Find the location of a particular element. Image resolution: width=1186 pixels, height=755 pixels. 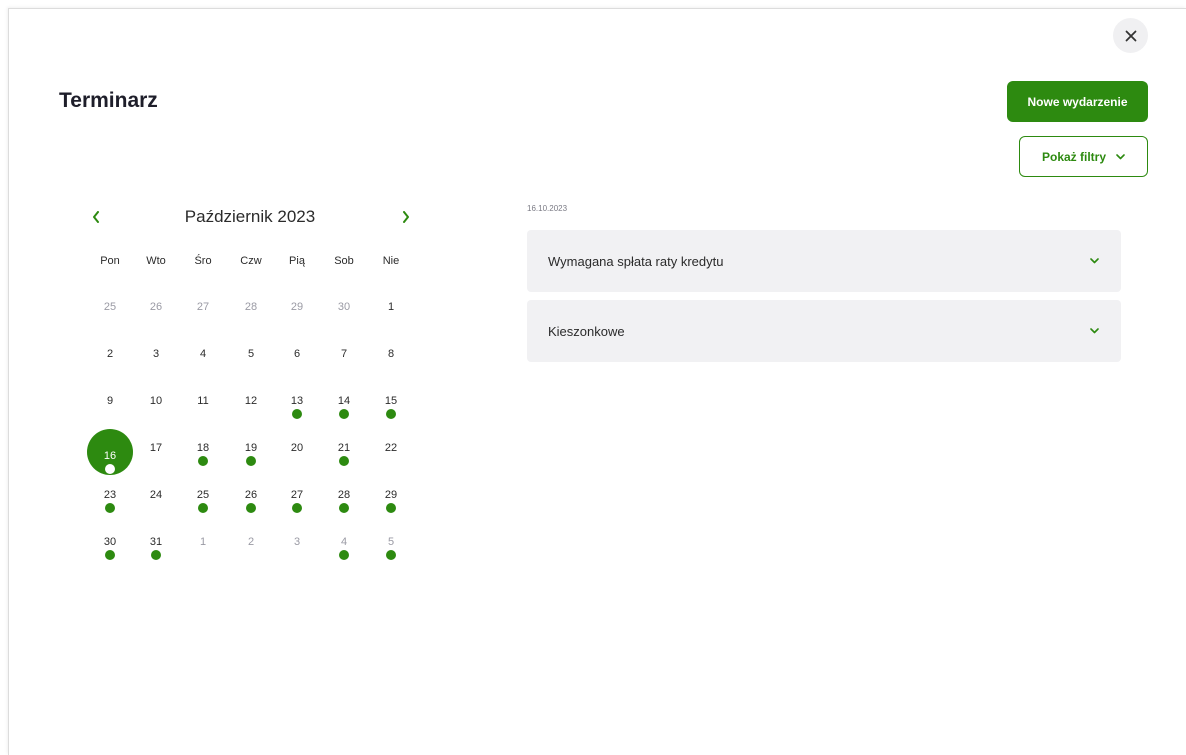

next-month-button is located at coordinates (406, 217).